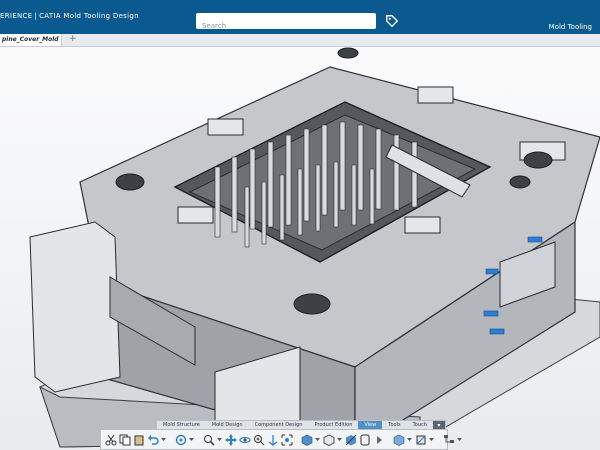 The image size is (600, 450). What do you see at coordinates (231, 440) in the screenshot?
I see `pan-icon` at bounding box center [231, 440].